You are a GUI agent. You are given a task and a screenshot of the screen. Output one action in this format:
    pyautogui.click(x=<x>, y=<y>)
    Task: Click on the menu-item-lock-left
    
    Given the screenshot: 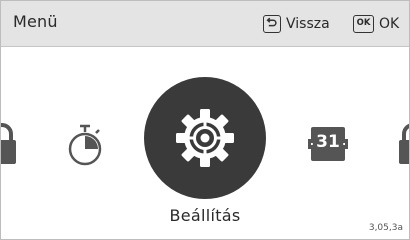 What is the action you would take?
    pyautogui.click(x=9, y=146)
    